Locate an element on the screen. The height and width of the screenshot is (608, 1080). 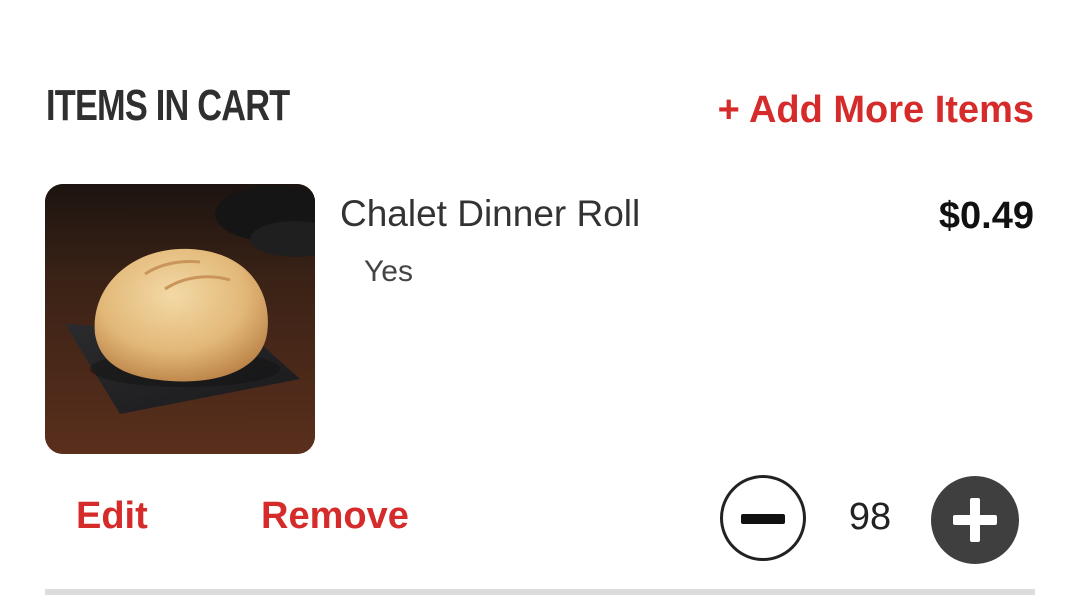
product-image is located at coordinates (180, 319).